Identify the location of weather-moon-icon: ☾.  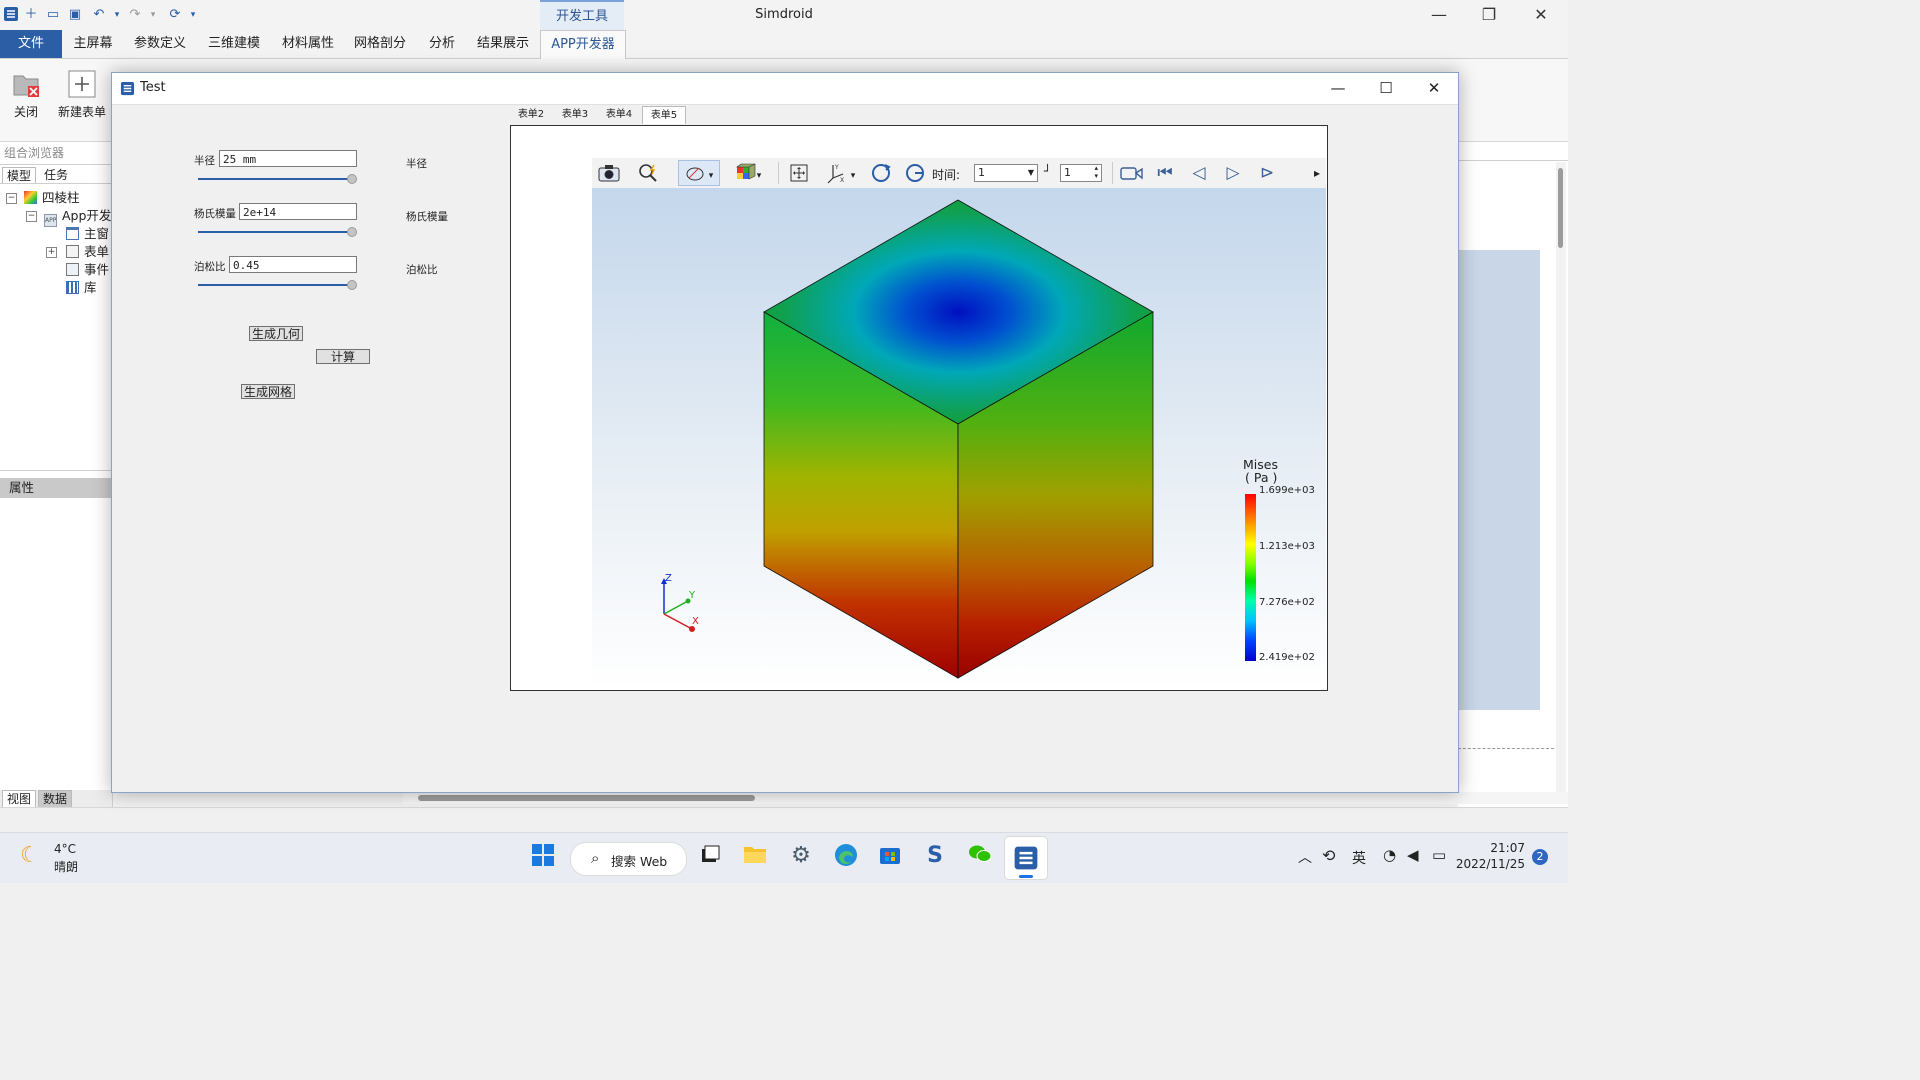
(30, 855).